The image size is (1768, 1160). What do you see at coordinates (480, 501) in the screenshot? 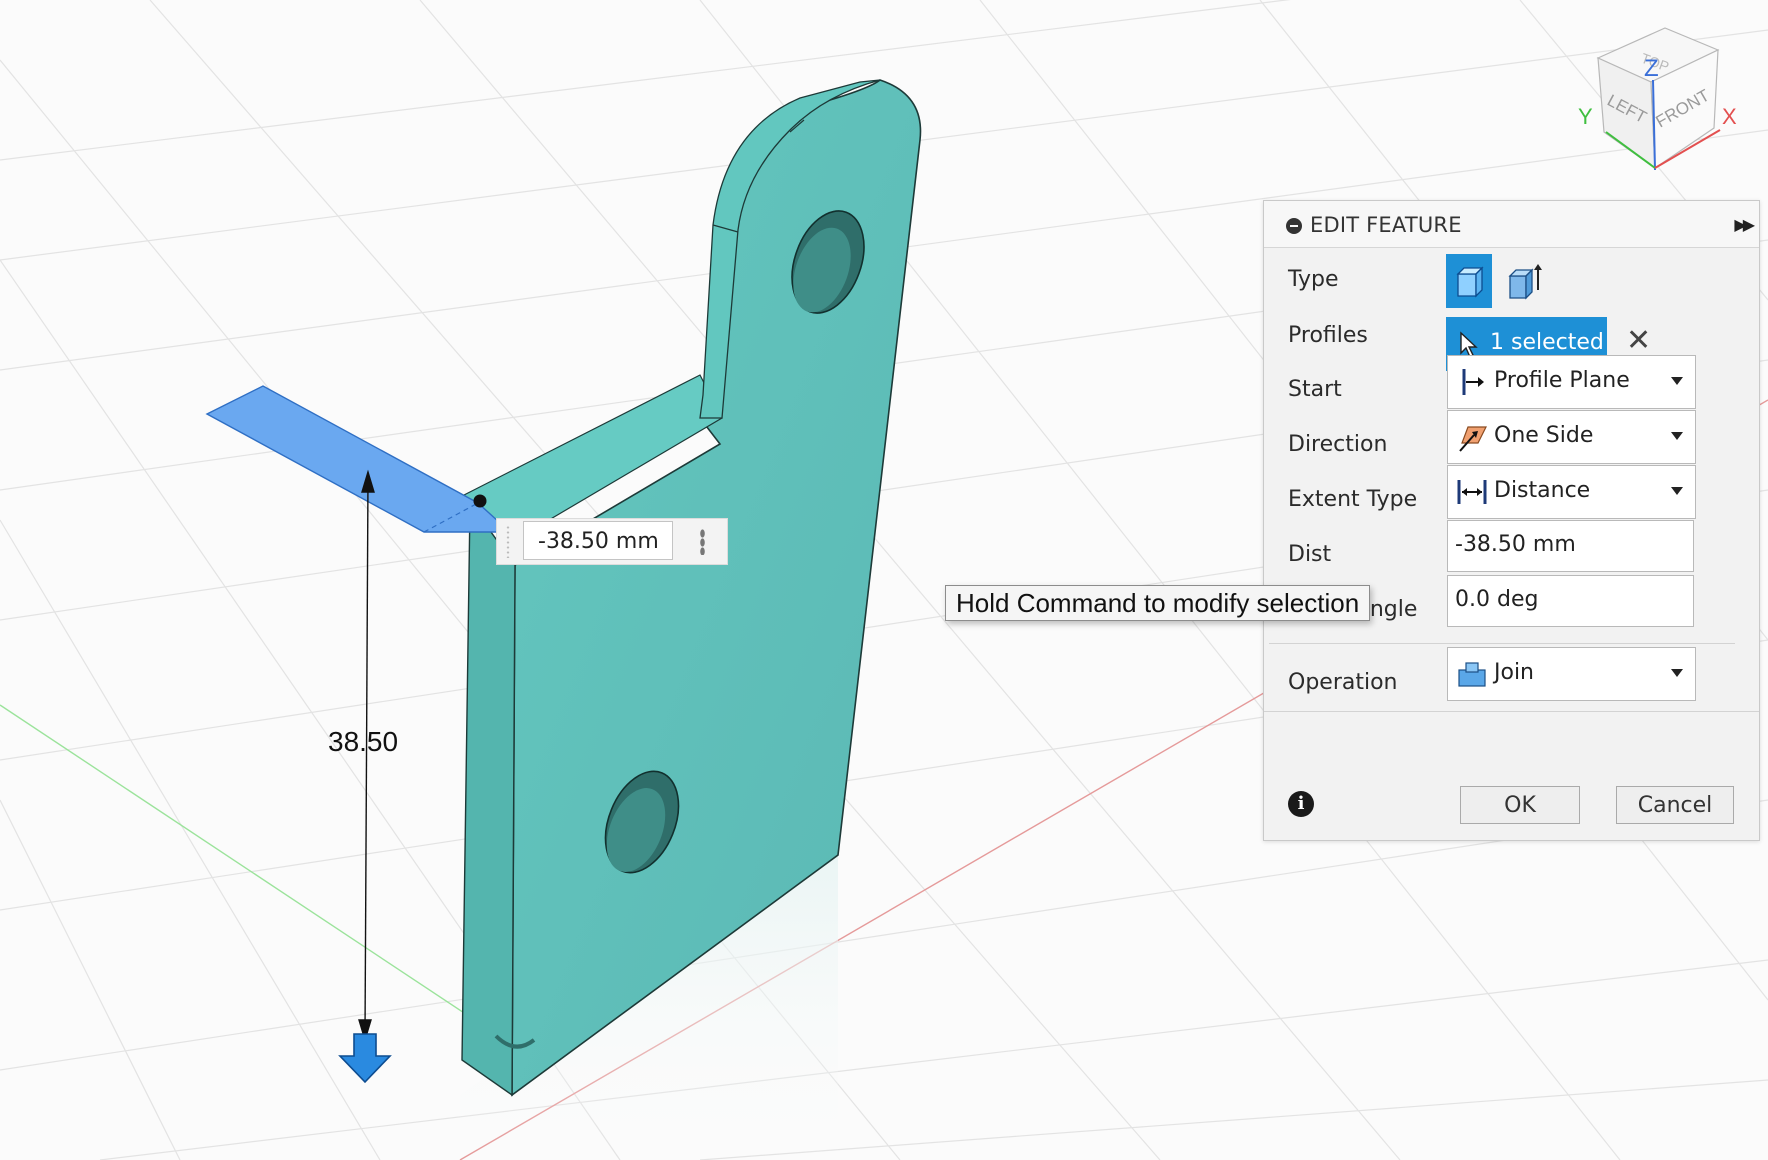
I see `profile-point` at bounding box center [480, 501].